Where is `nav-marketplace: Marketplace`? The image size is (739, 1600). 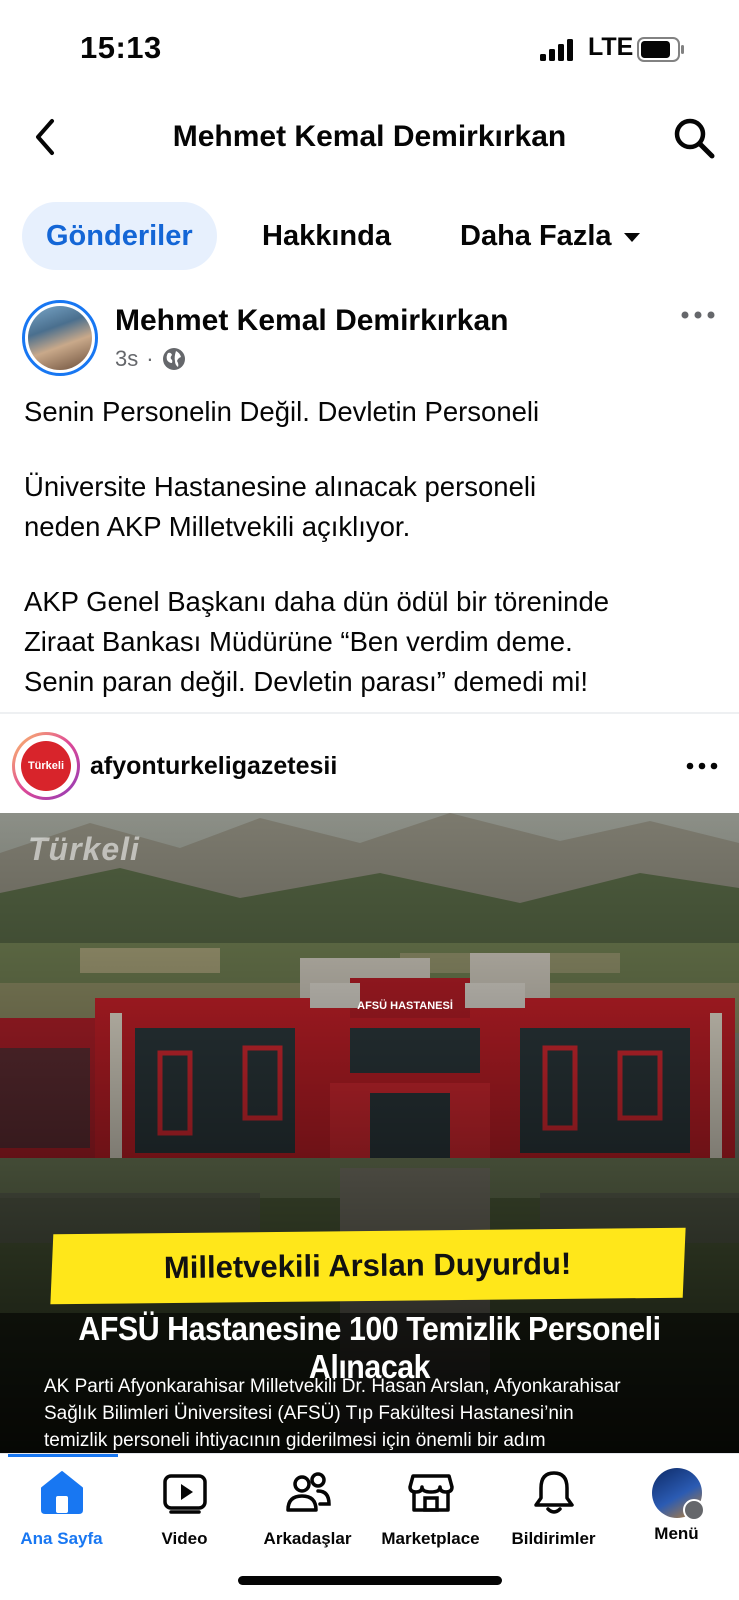
nav-marketplace: Marketplace is located at coordinates (430, 1508).